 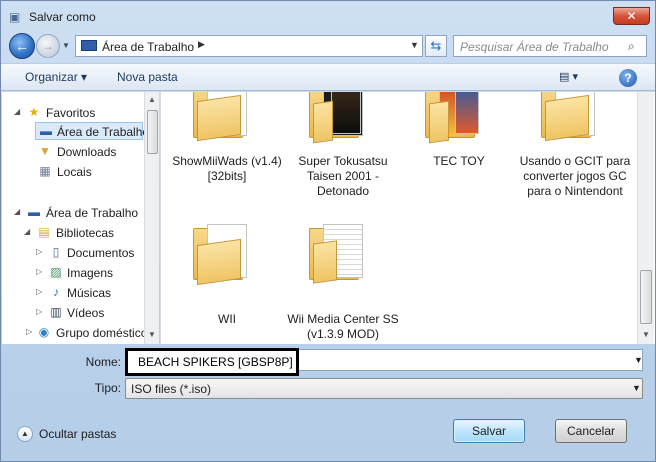 I want to click on sidebar-item-label: Locais, so click(x=74, y=172).